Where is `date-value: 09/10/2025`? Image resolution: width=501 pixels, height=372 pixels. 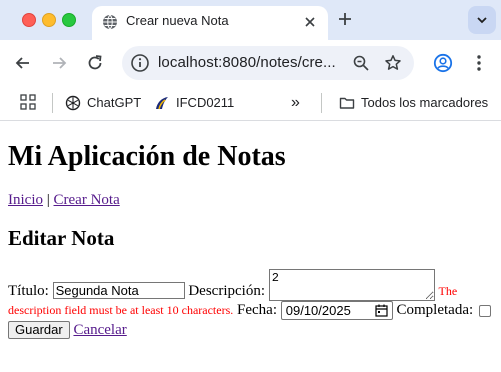 date-value: 09/10/2025 is located at coordinates (318, 311).